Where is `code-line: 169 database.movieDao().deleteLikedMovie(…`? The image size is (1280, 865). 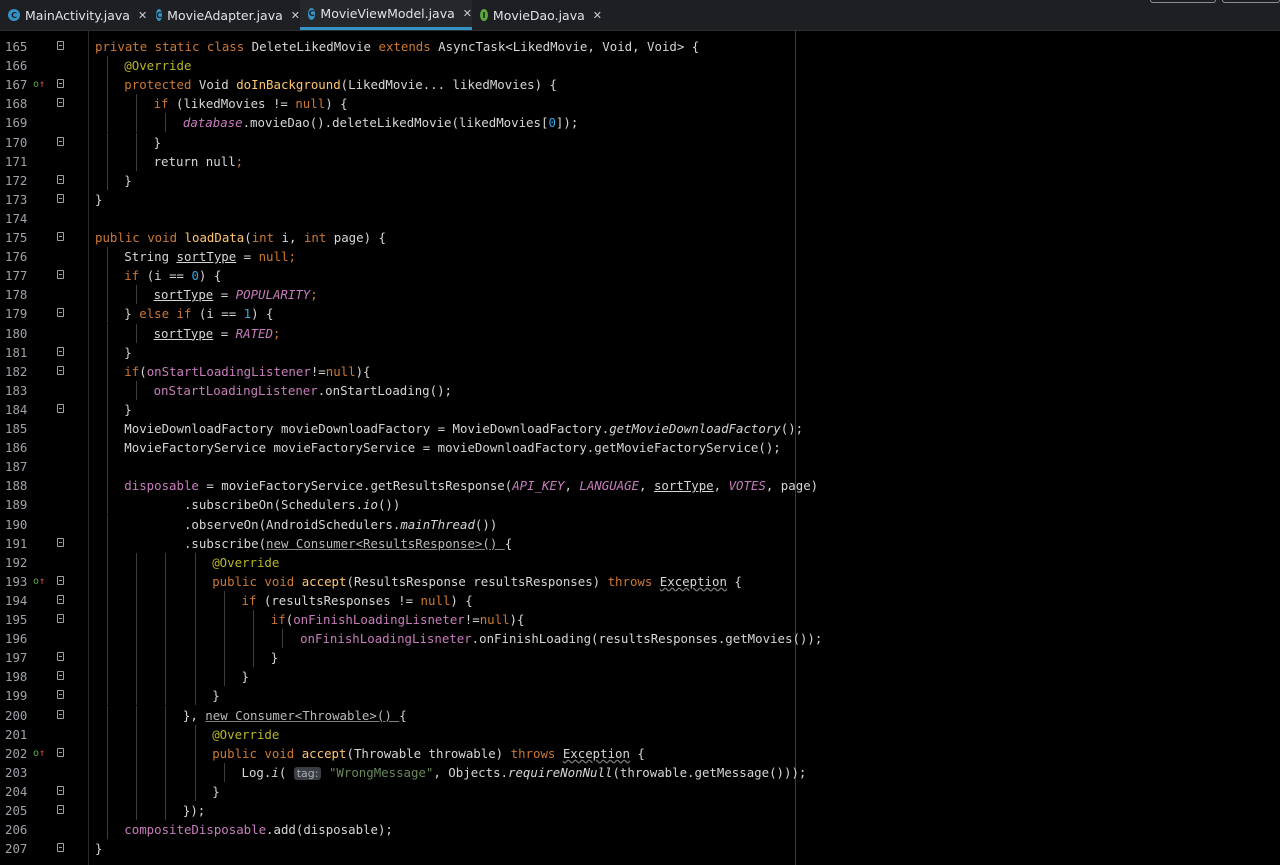
code-line: 169 database.movieDao().deleteLikedMovie(… is located at coordinates (640, 123).